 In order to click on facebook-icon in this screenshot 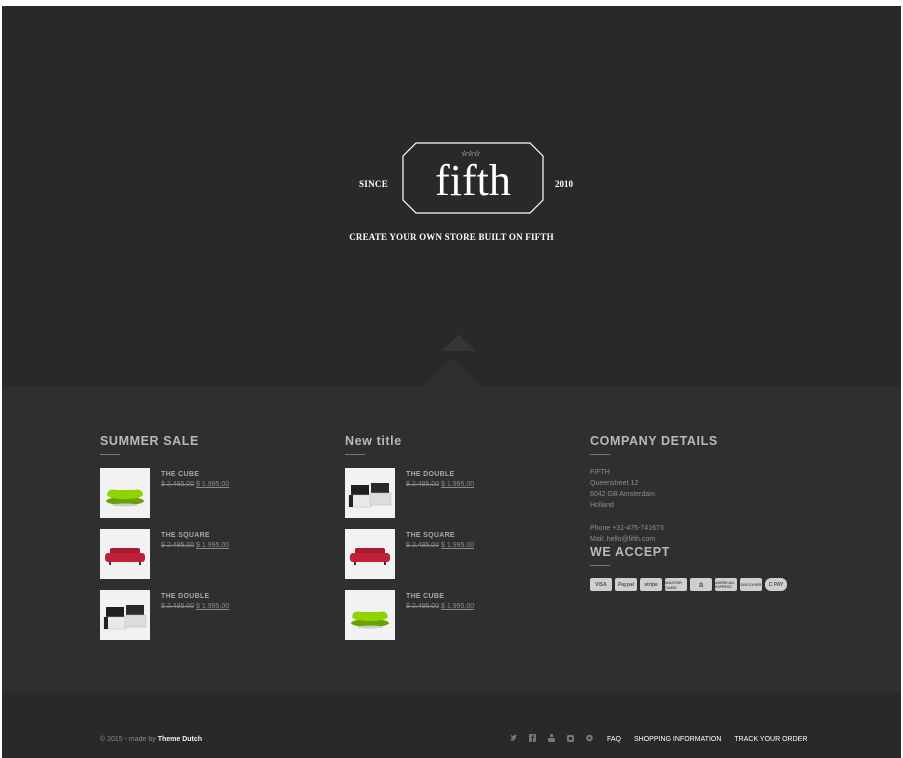, I will do `click(532, 738)`.